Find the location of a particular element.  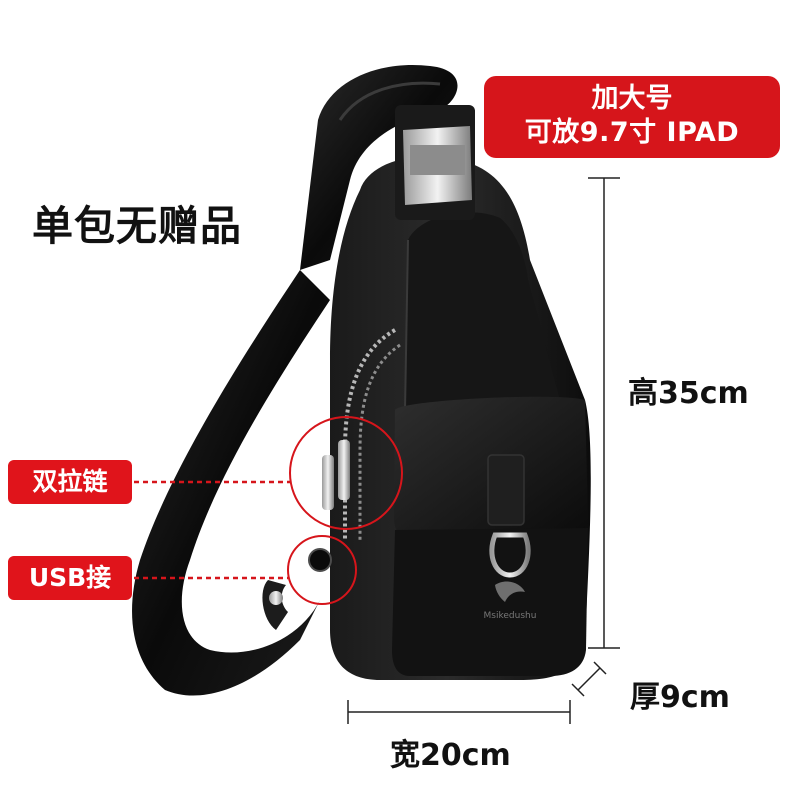

usb-feature-tag: USB接口 is located at coordinates (70, 596).